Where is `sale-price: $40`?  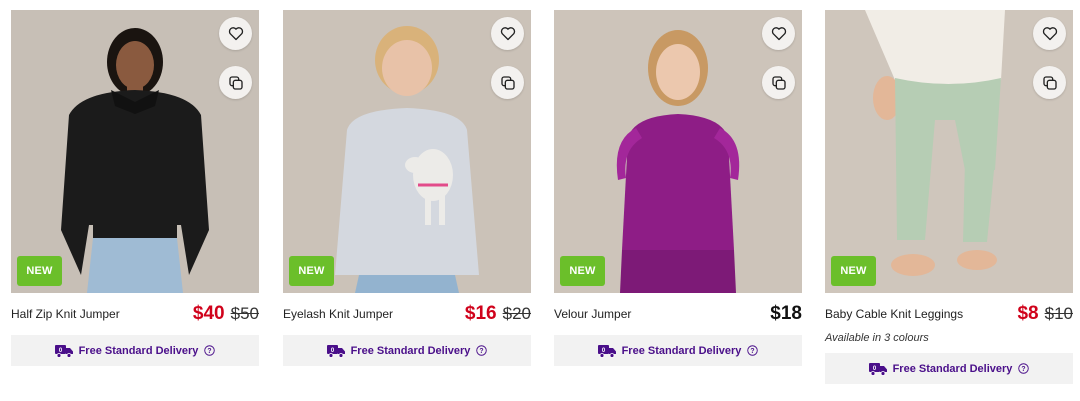
sale-price: $40 is located at coordinates (208, 313).